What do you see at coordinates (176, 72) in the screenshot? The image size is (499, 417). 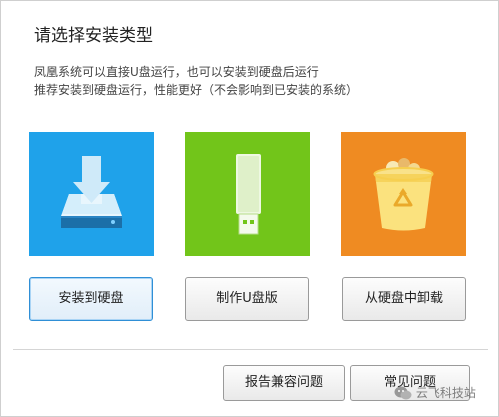 I see `description-line-1: 凤凰系统可以直接U盘运行，也可以安装到硬盘后运行` at bounding box center [176, 72].